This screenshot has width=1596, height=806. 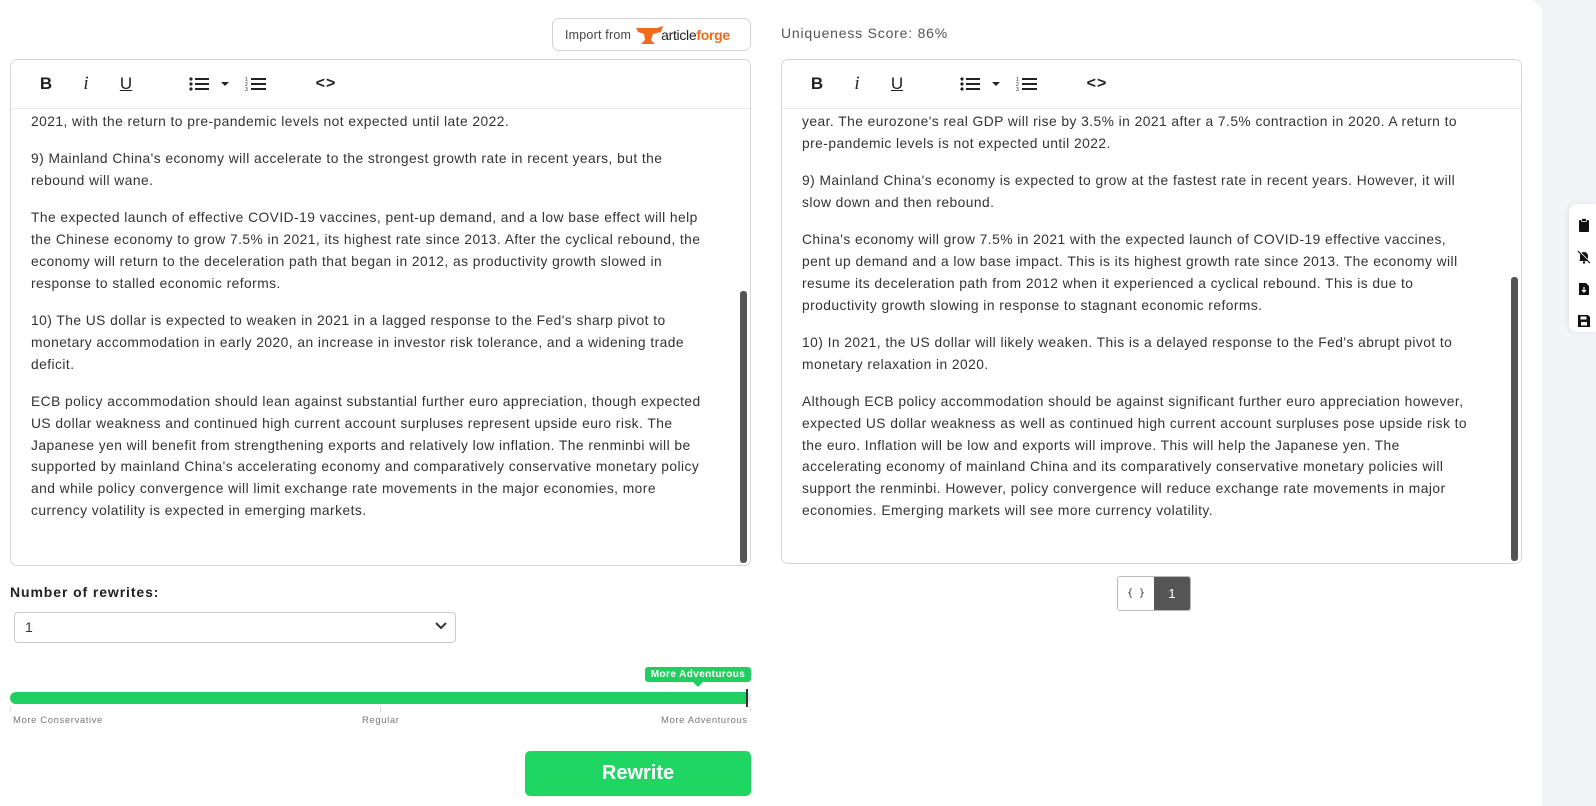 What do you see at coordinates (85, 592) in the screenshot?
I see `rewrites-label: Number of rewrites:` at bounding box center [85, 592].